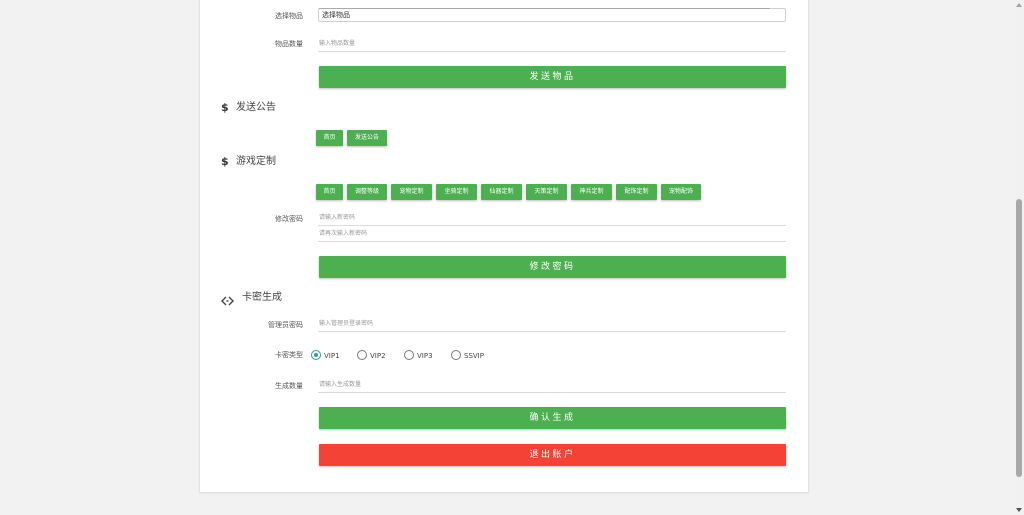 The width and height of the screenshot is (1024, 515). I want to click on item-select: 选择物品, so click(552, 15).